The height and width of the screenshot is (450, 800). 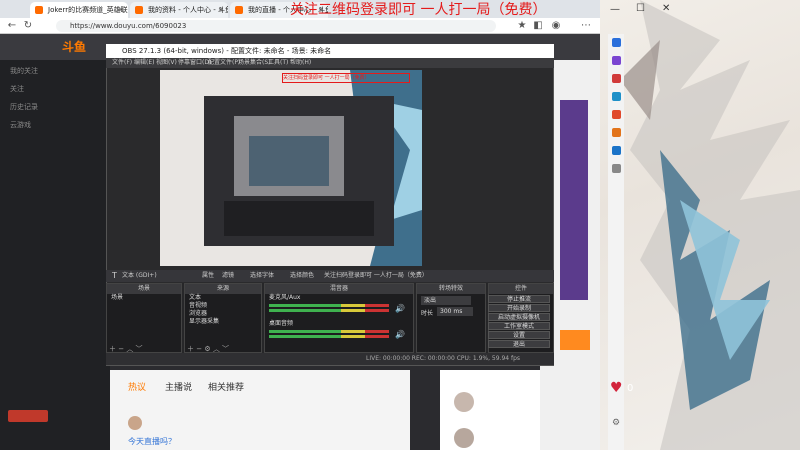 What do you see at coordinates (616, 132) in the screenshot?
I see `outlook-icon` at bounding box center [616, 132].